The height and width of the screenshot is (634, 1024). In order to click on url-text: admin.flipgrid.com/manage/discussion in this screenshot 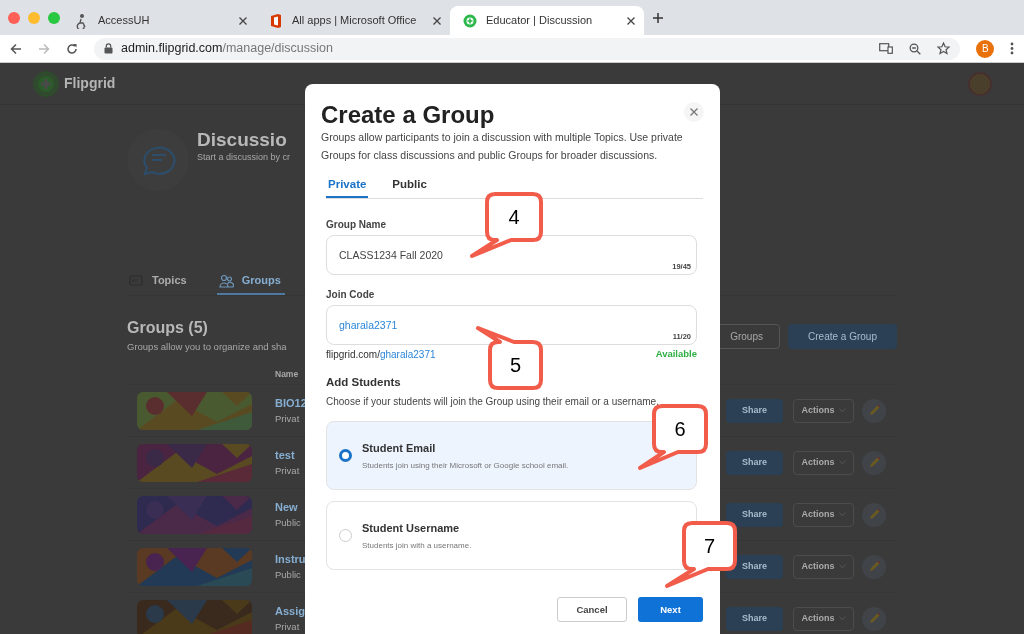, I will do `click(227, 49)`.